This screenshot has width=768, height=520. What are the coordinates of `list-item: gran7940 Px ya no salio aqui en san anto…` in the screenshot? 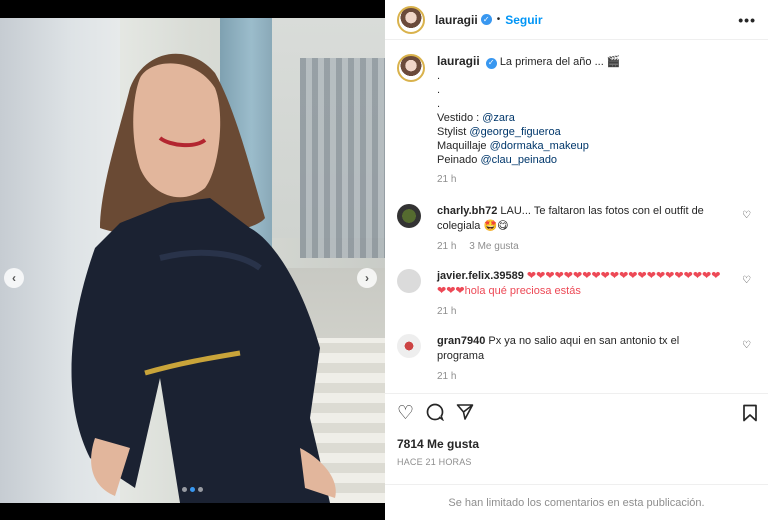 It's located at (577, 359).